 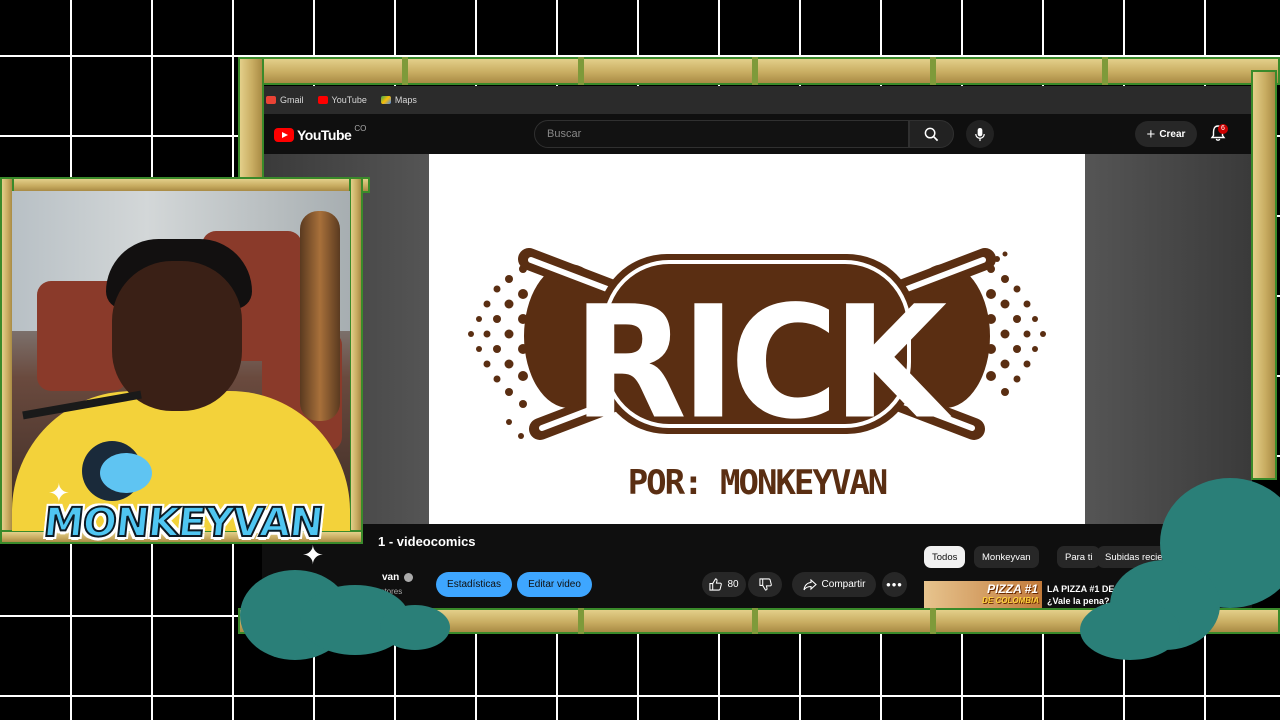 I want to click on chip-monkeyvan: Monkeyvan, so click(x=1006, y=557).